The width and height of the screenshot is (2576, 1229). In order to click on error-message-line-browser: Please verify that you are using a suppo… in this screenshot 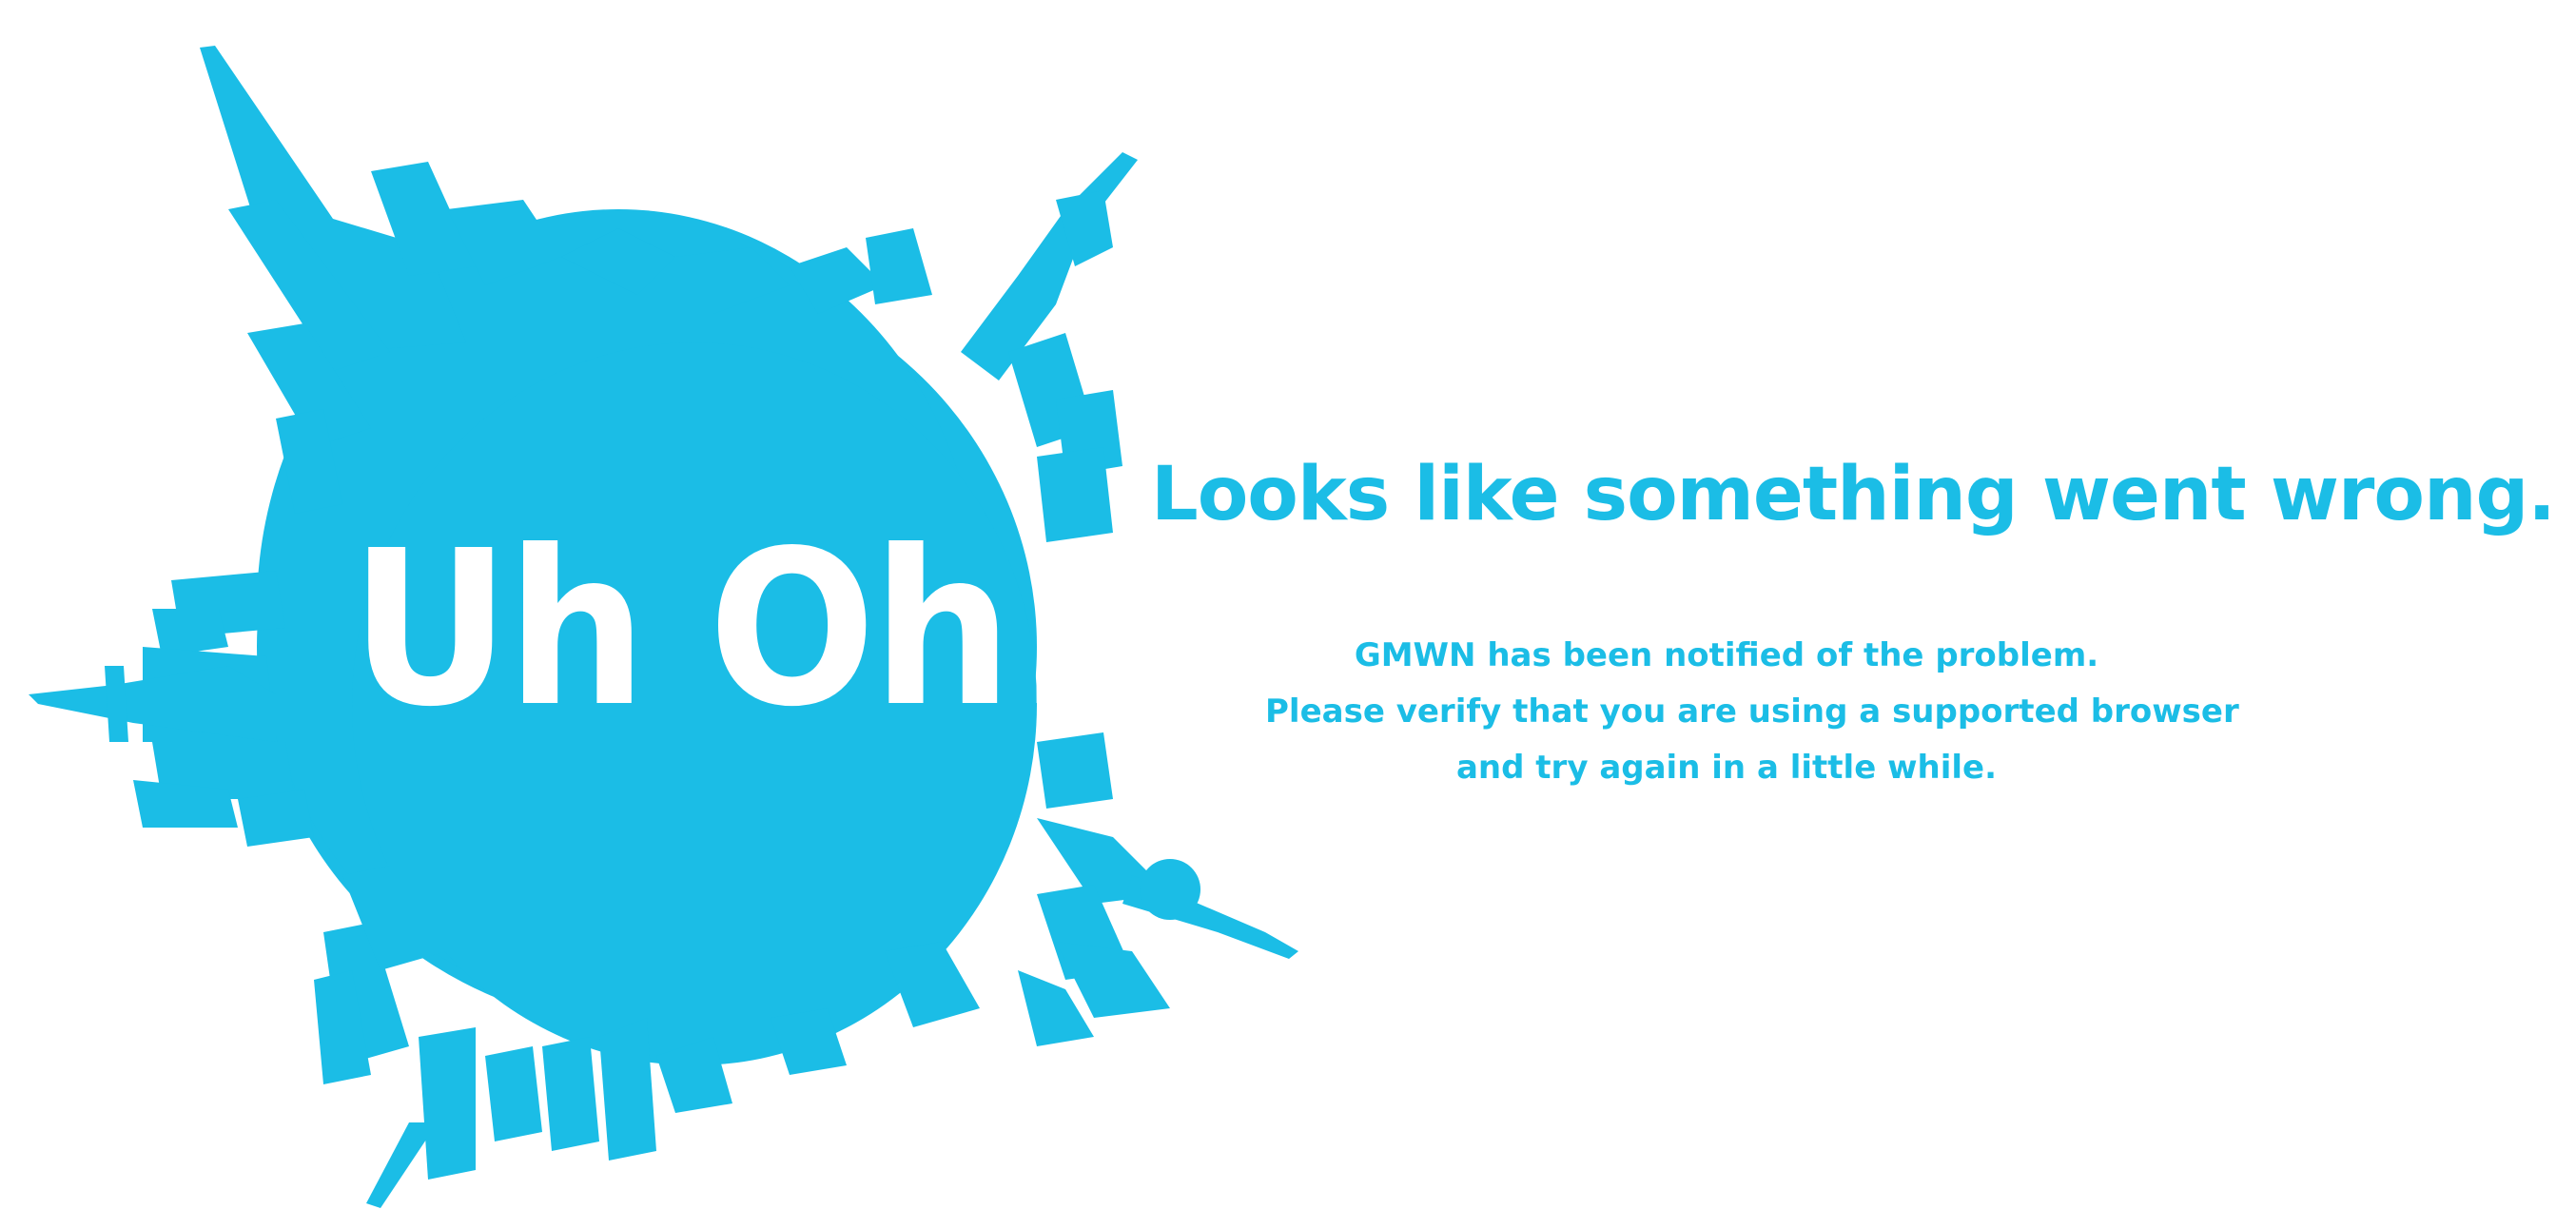, I will do `click(1752, 712)`.